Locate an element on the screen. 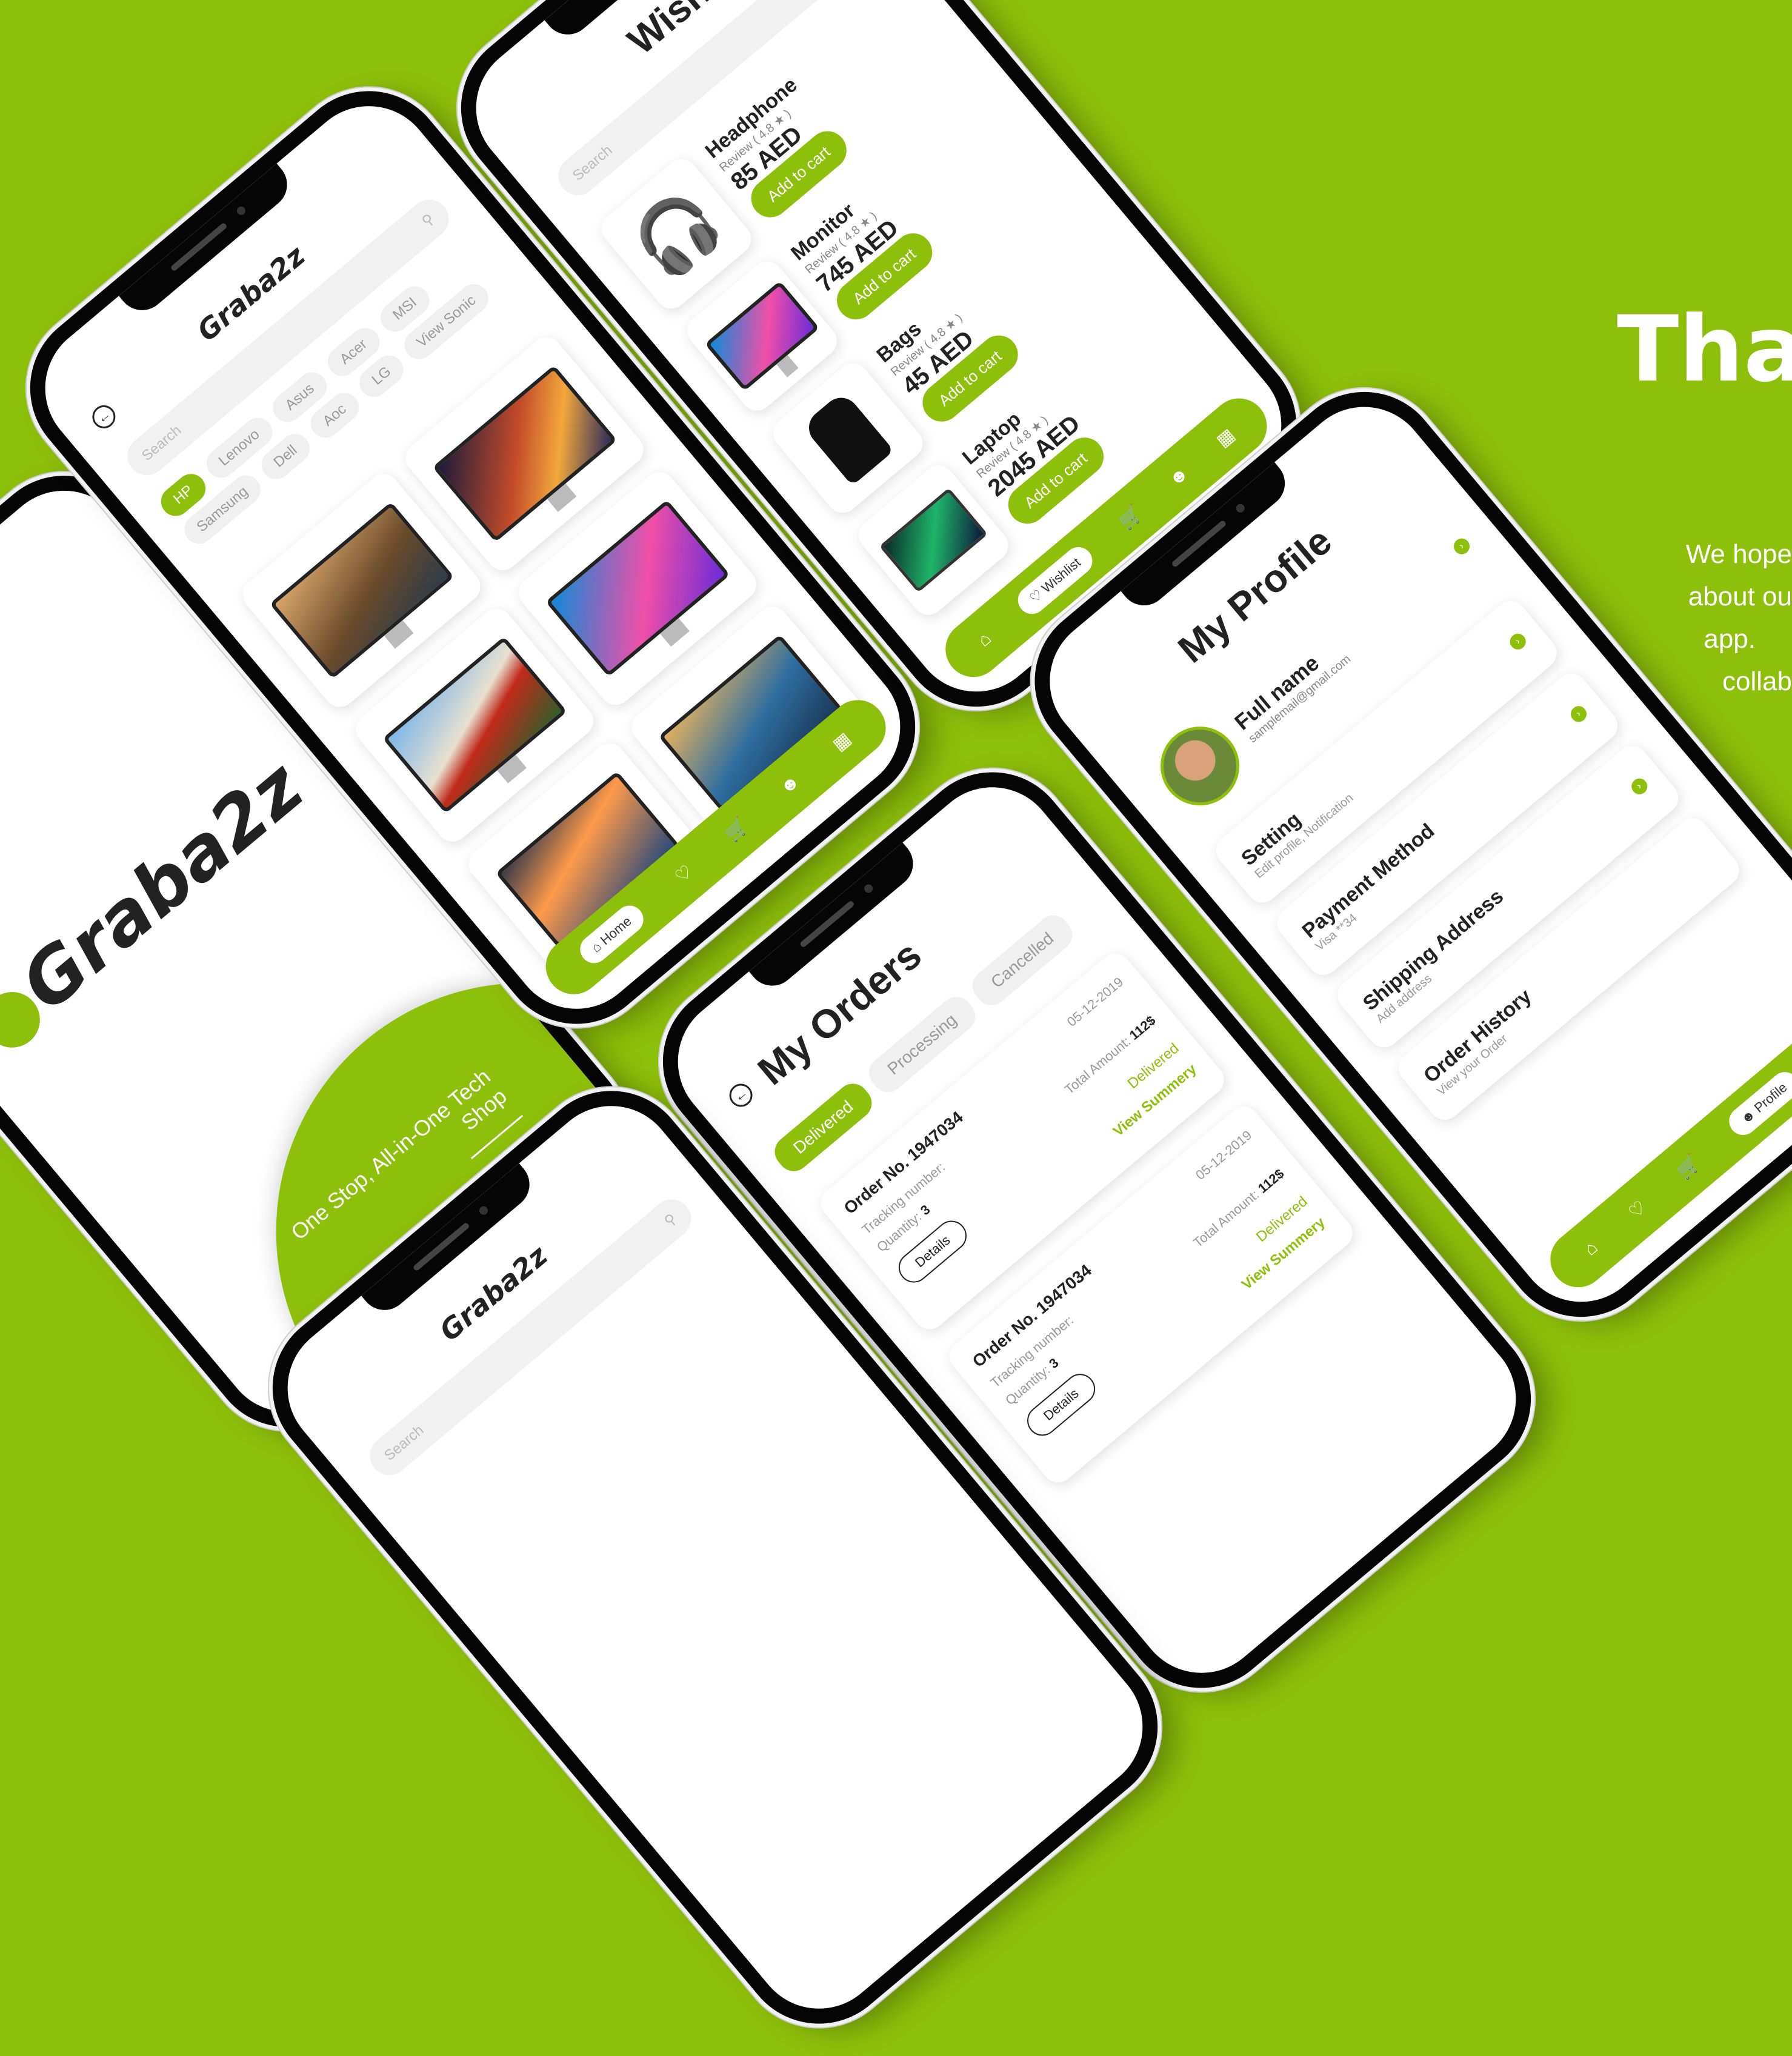 Image resolution: width=1792 pixels, height=2056 pixels. thanks-title: Tha is located at coordinates (1704, 349).